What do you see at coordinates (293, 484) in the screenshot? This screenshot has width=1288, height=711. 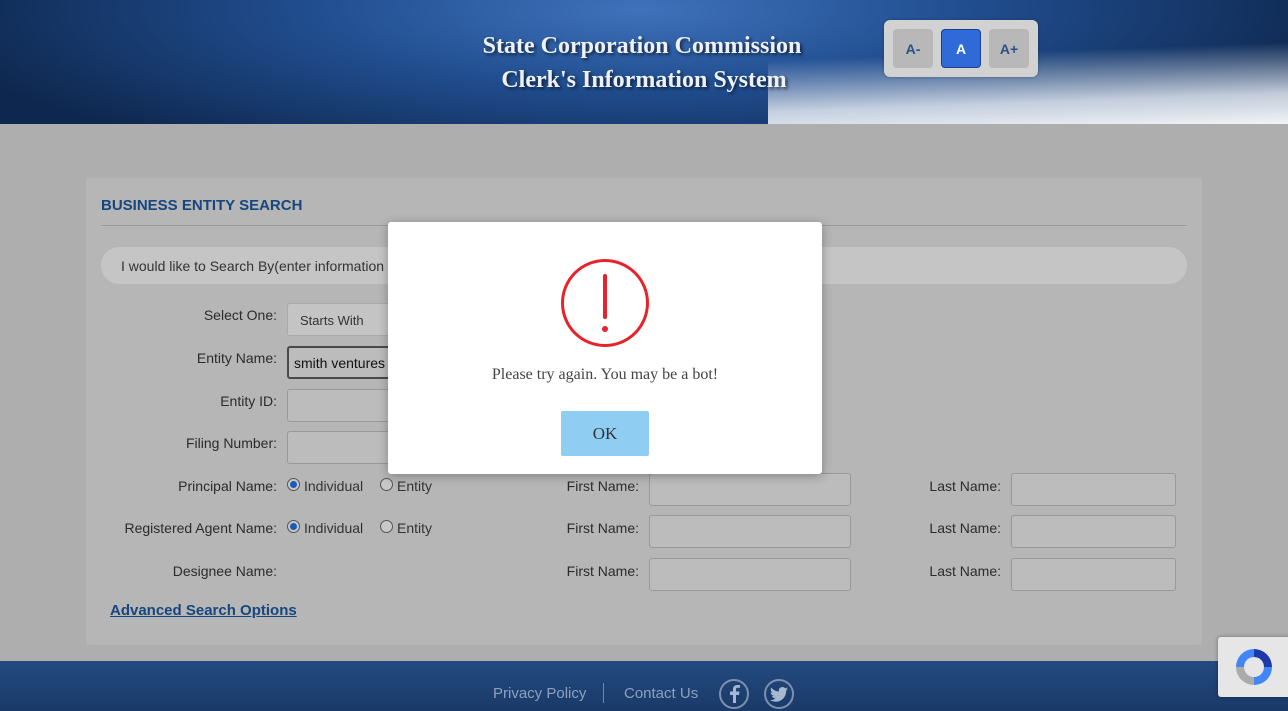 I see `principal-individual-radio` at bounding box center [293, 484].